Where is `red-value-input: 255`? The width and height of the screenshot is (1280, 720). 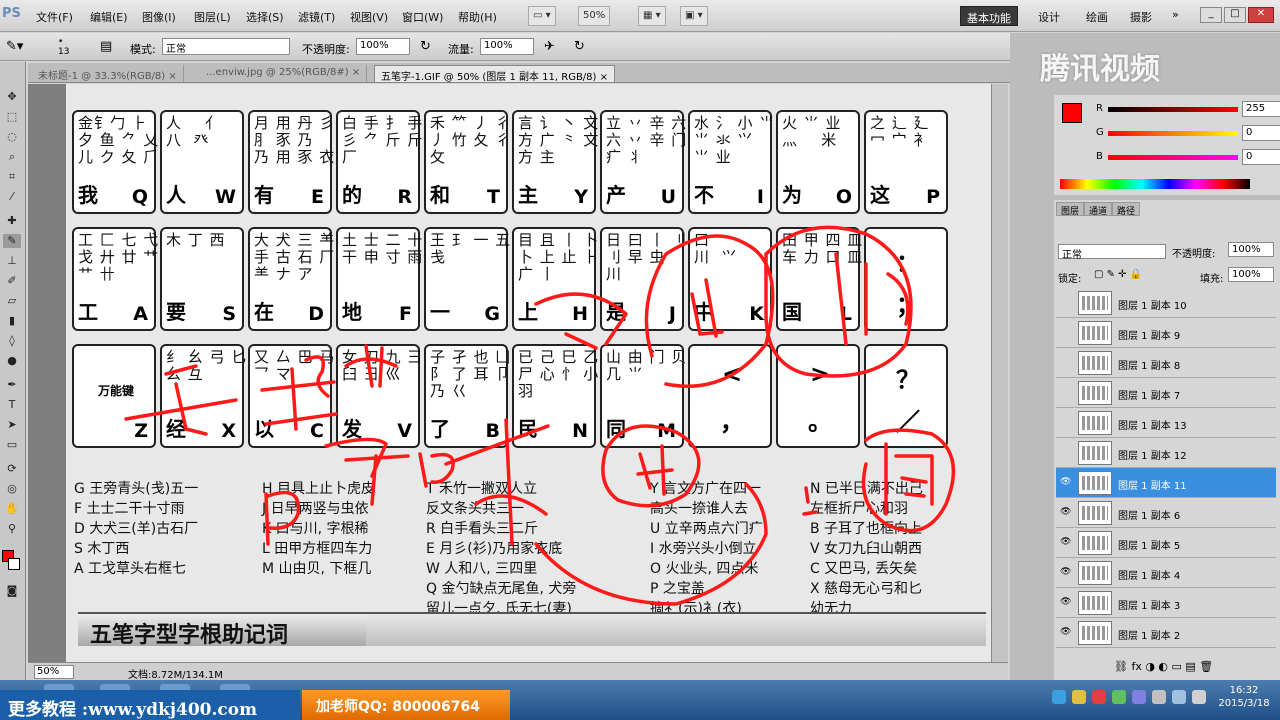
red-value-input: 255 is located at coordinates (1261, 109).